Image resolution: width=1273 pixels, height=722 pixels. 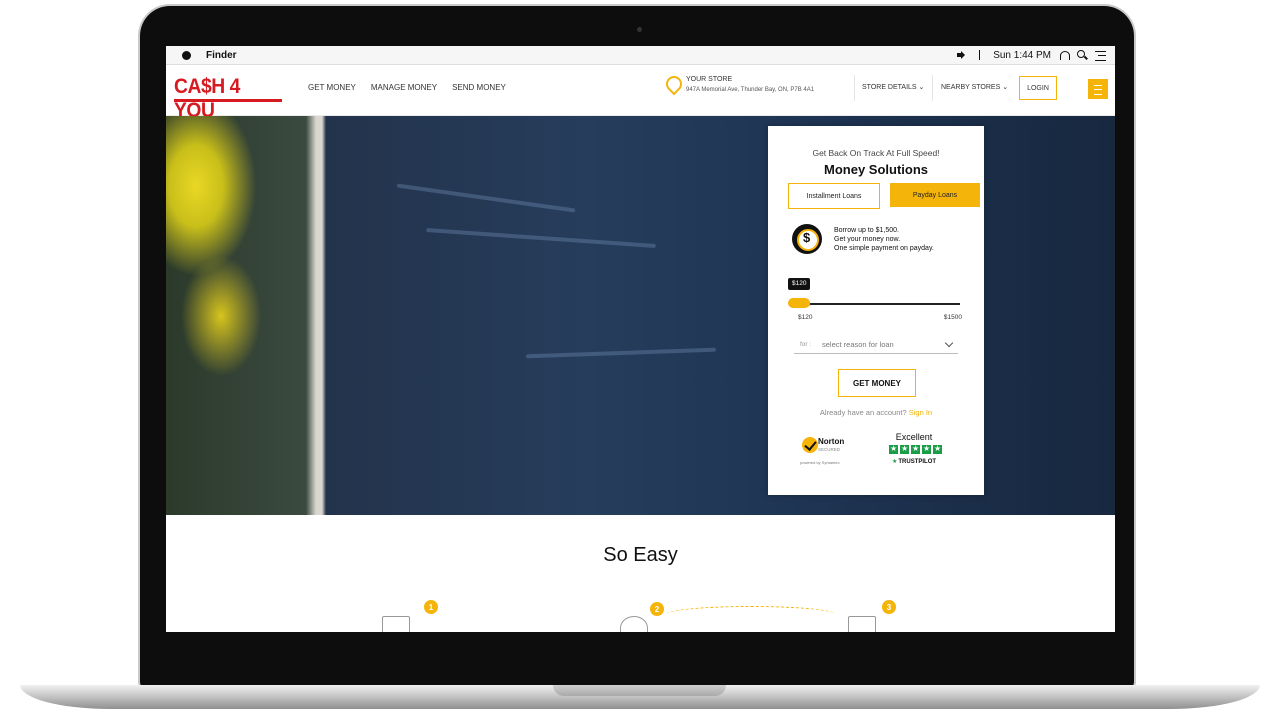 I want to click on clock: Sun 1:44 PM, so click(x=1022, y=55).